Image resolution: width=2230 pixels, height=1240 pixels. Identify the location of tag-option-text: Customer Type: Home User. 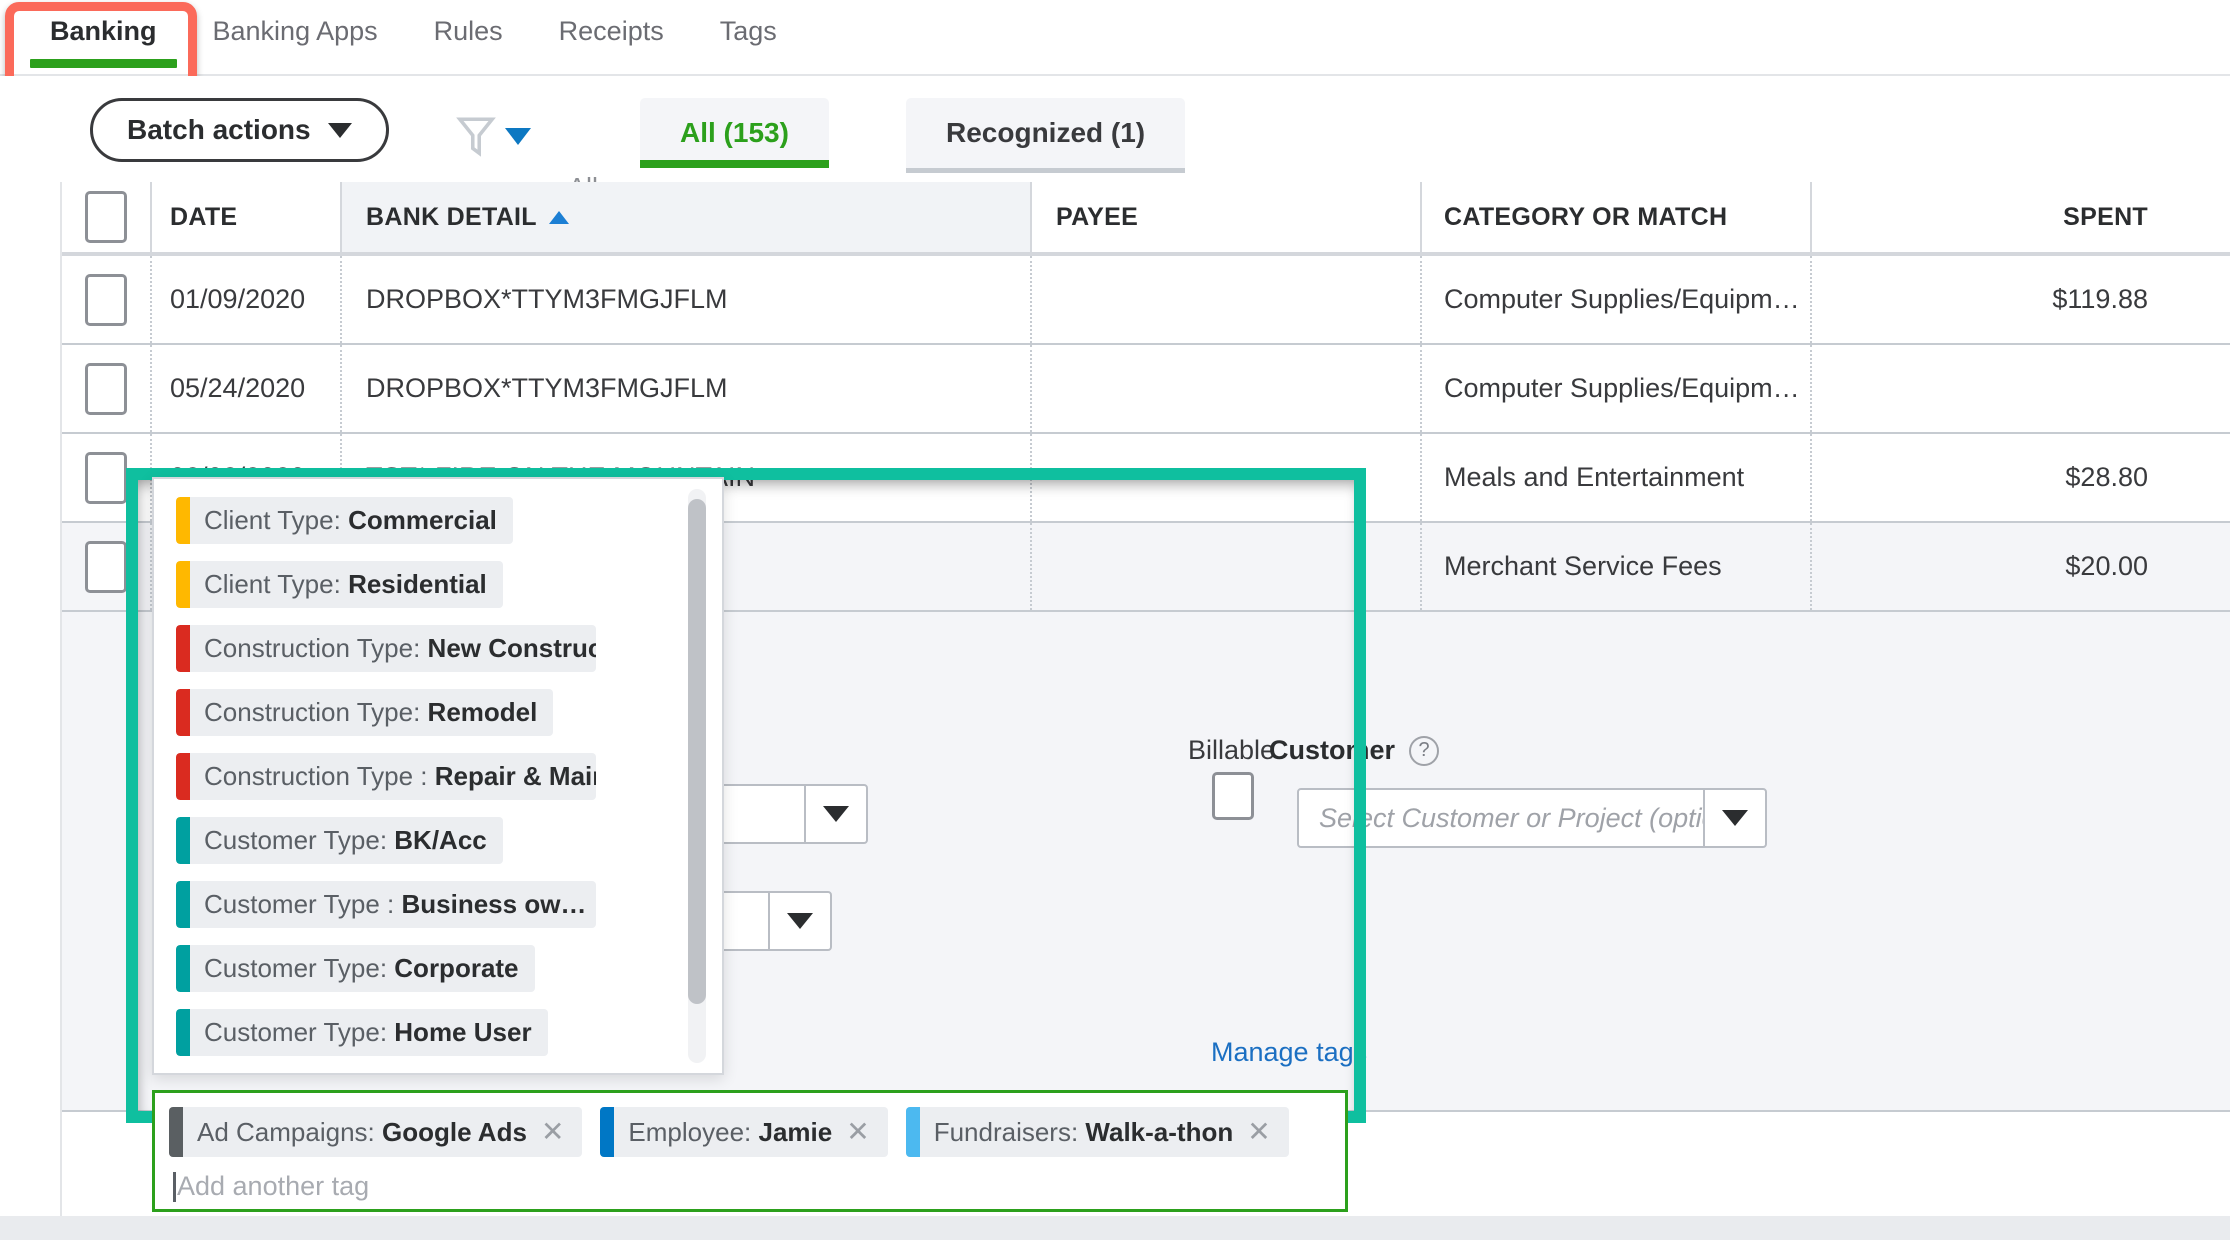
(368, 1032).